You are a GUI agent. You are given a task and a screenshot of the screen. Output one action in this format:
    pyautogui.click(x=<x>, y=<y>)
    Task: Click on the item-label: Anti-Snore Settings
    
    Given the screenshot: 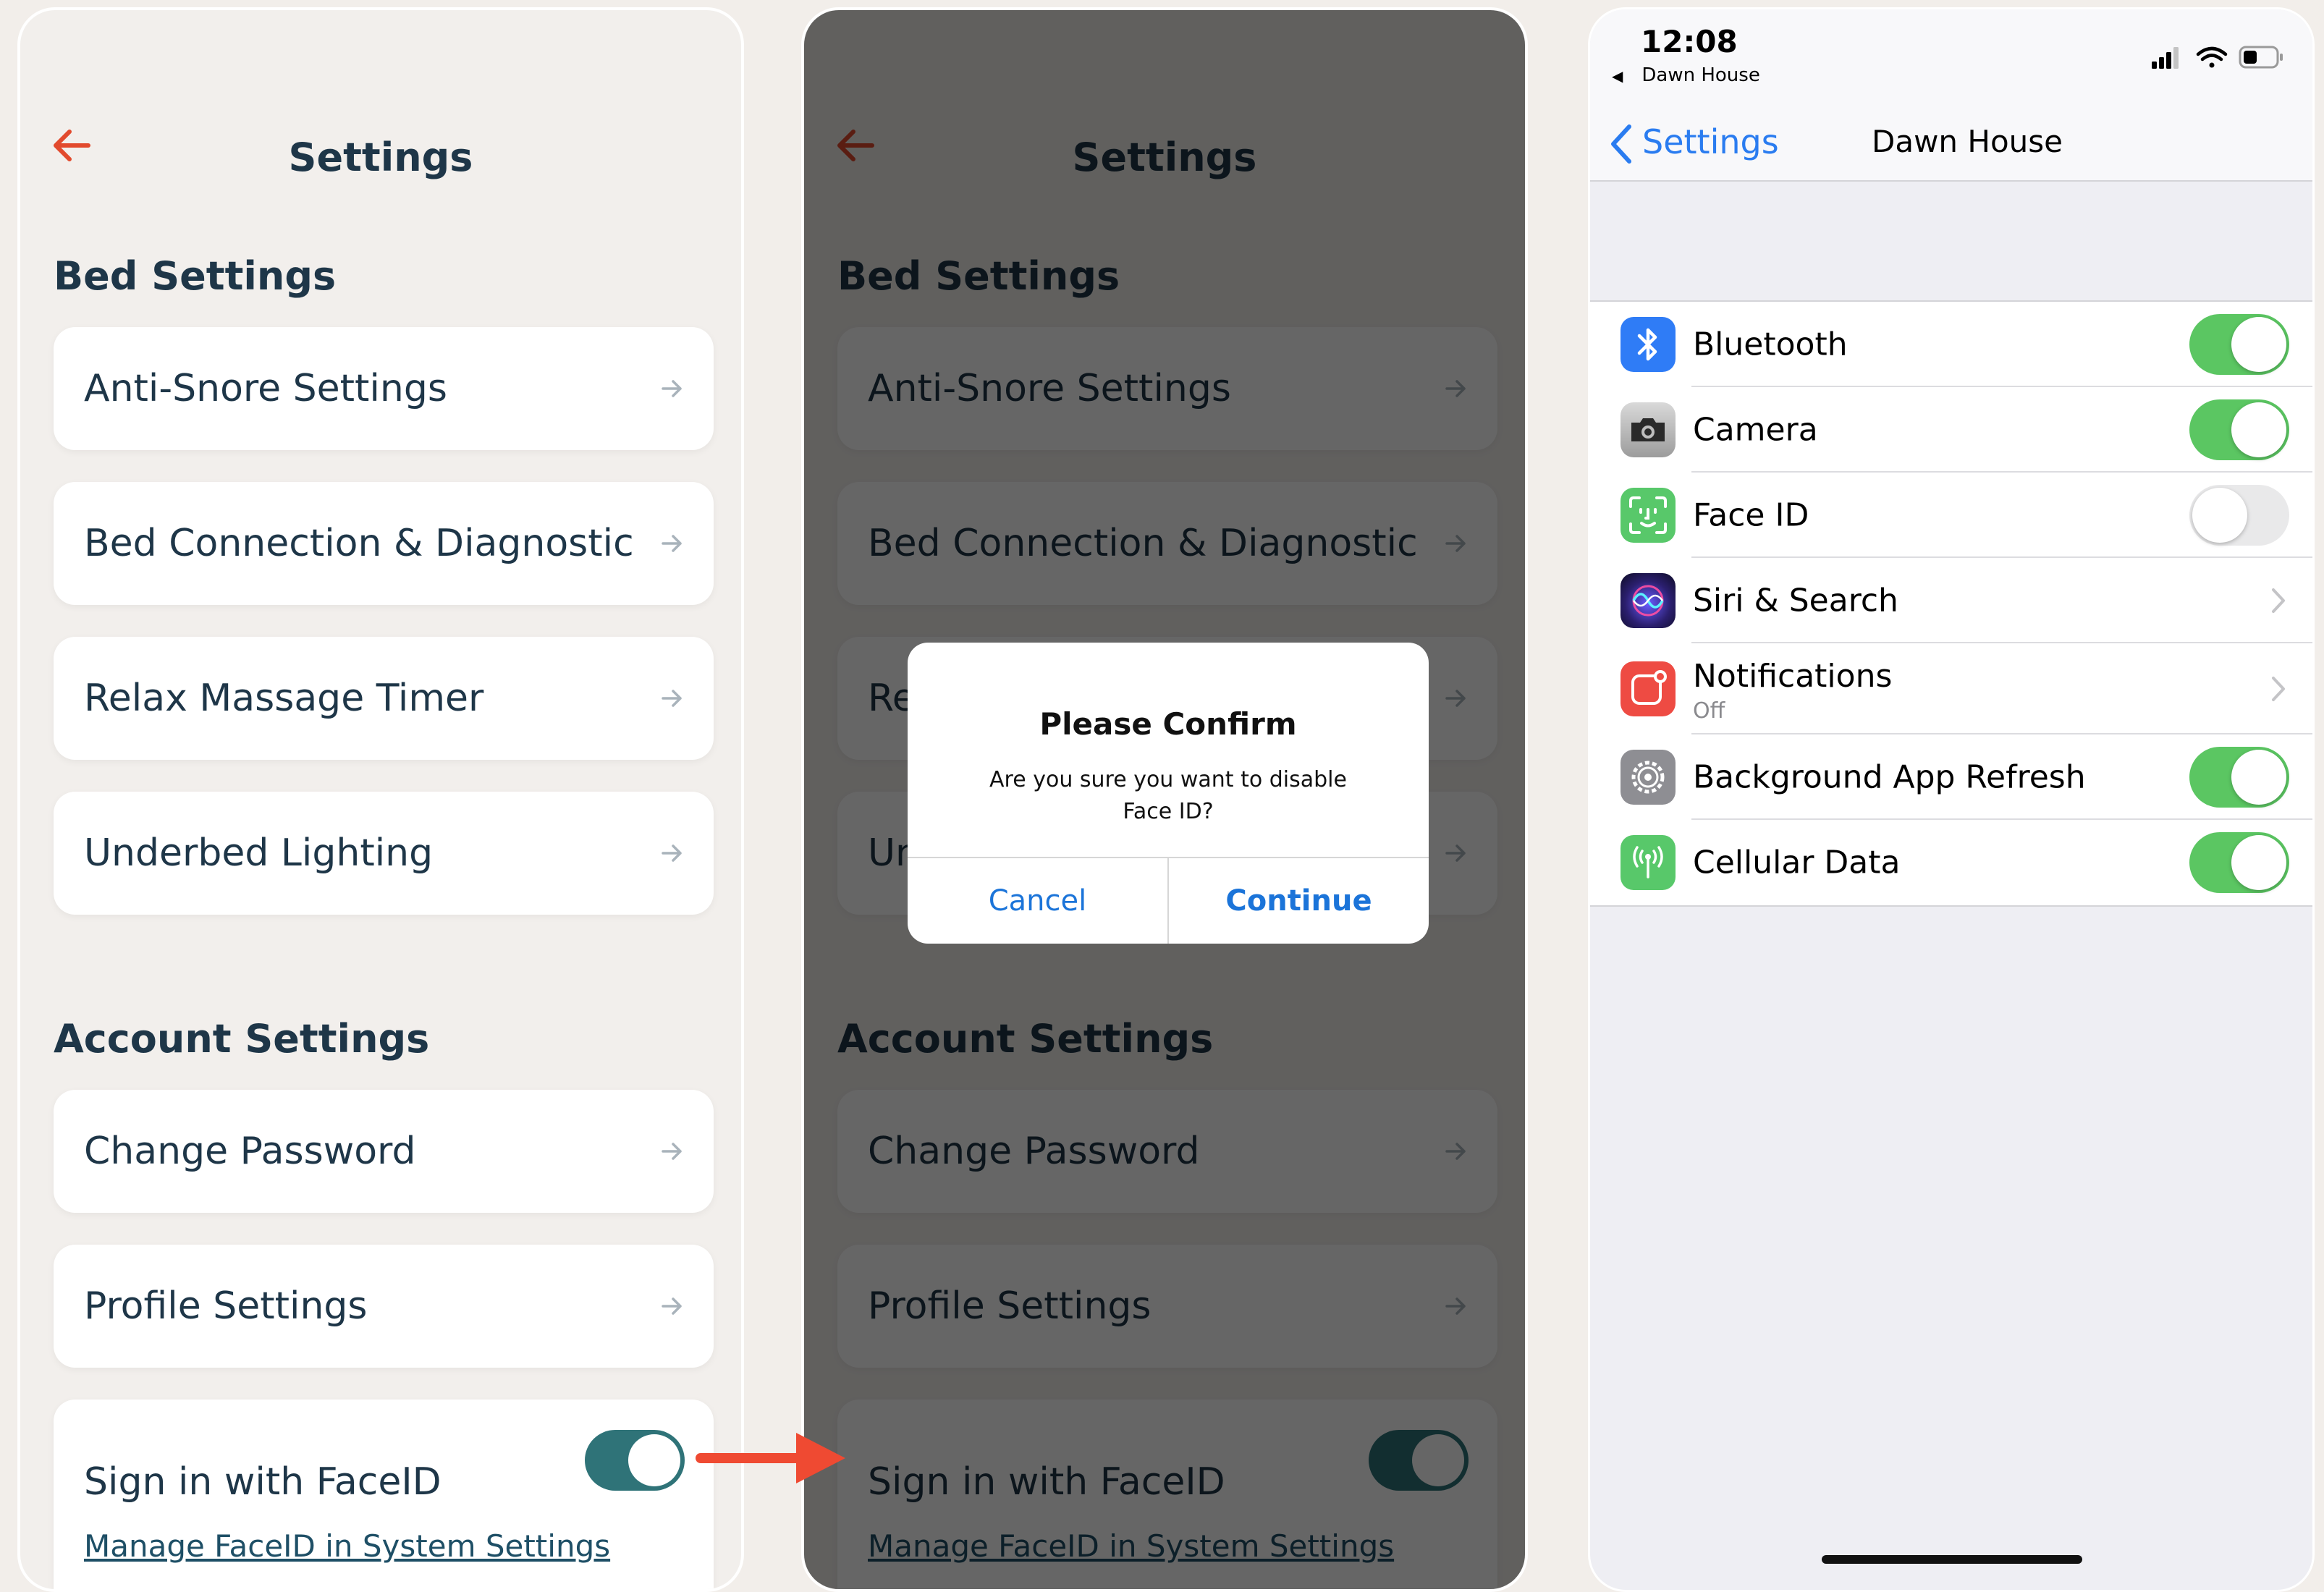 What is the action you would take?
    pyautogui.click(x=265, y=388)
    